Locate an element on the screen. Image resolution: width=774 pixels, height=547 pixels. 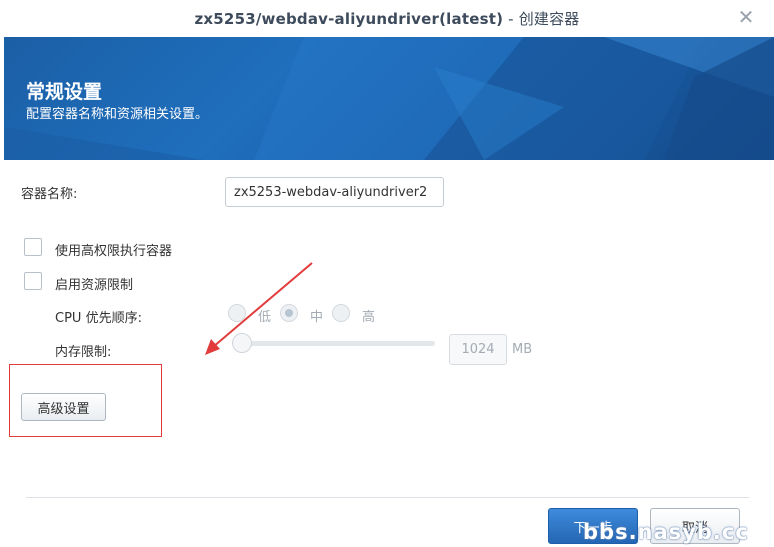
cpu-radio-low-label: 低 is located at coordinates (265, 317).